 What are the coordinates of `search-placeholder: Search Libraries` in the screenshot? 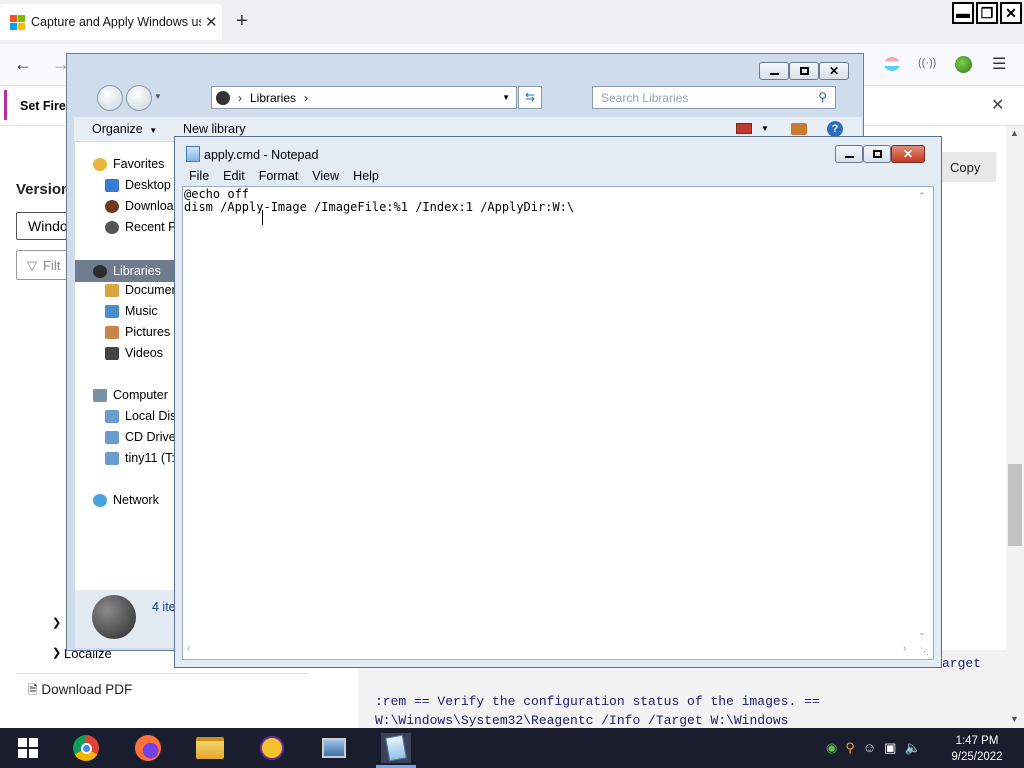 It's located at (645, 98).